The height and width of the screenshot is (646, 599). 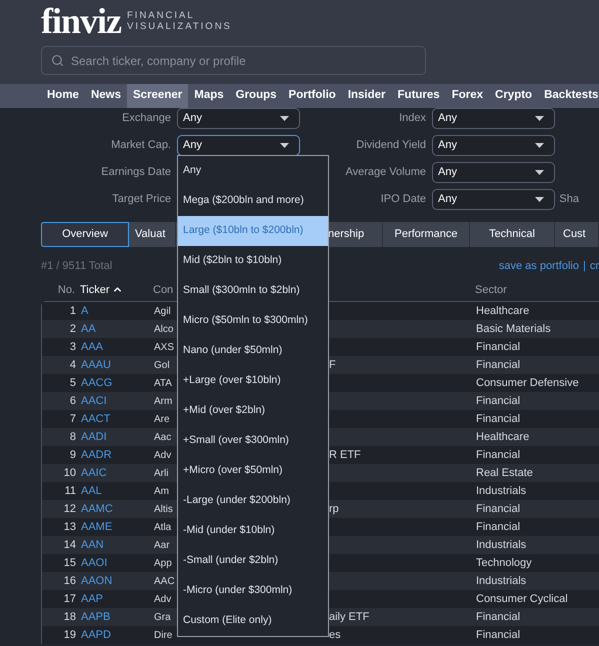 I want to click on dropdown-option: Micro ($50mln to $300mln), so click(x=253, y=321).